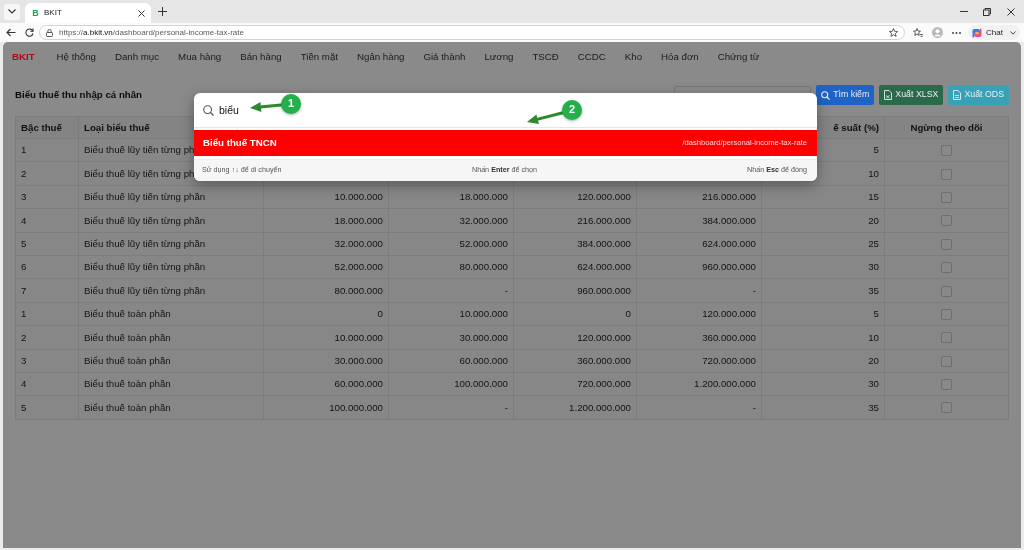  What do you see at coordinates (444, 57) in the screenshot?
I see `menu-item: Giá thành` at bounding box center [444, 57].